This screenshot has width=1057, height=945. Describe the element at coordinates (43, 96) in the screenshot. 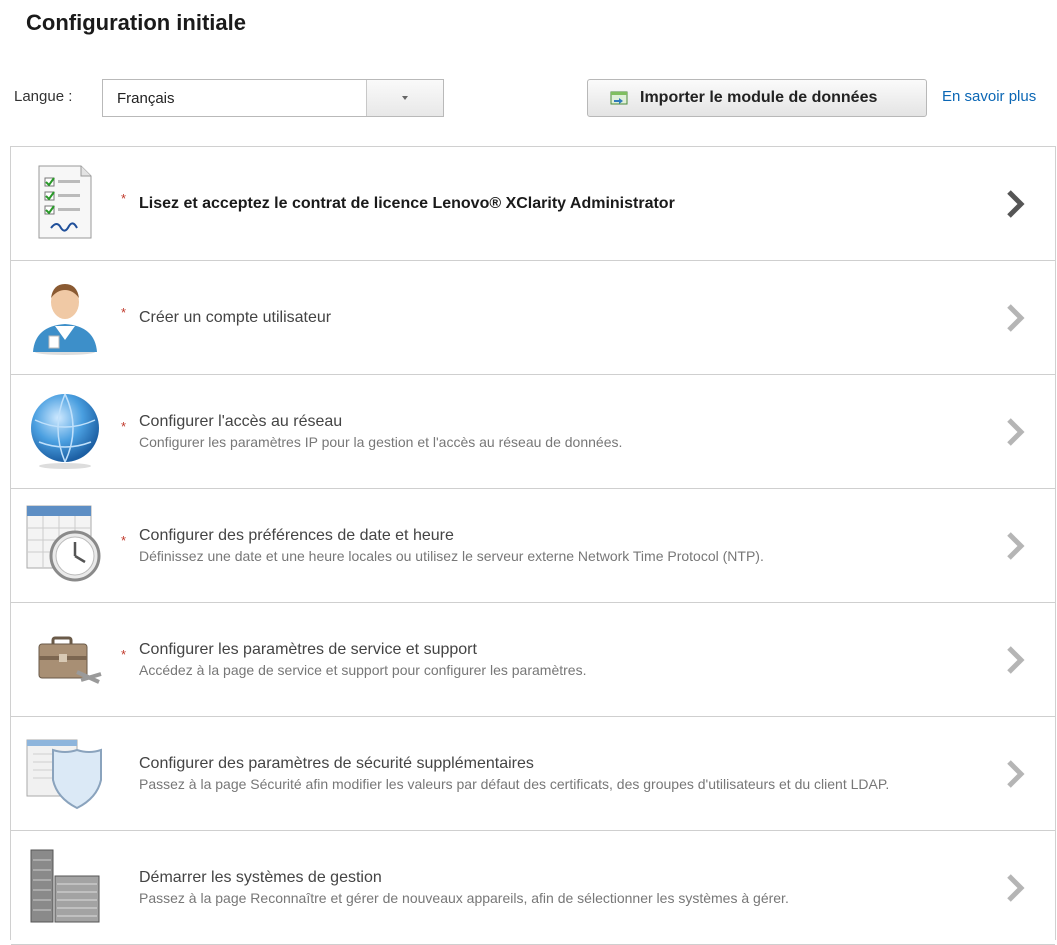

I see `language-label: Langue :` at that location.